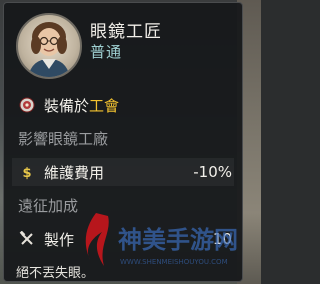  Describe the element at coordinates (106, 52) in the screenshot. I see `rarity-label: 普通` at that location.